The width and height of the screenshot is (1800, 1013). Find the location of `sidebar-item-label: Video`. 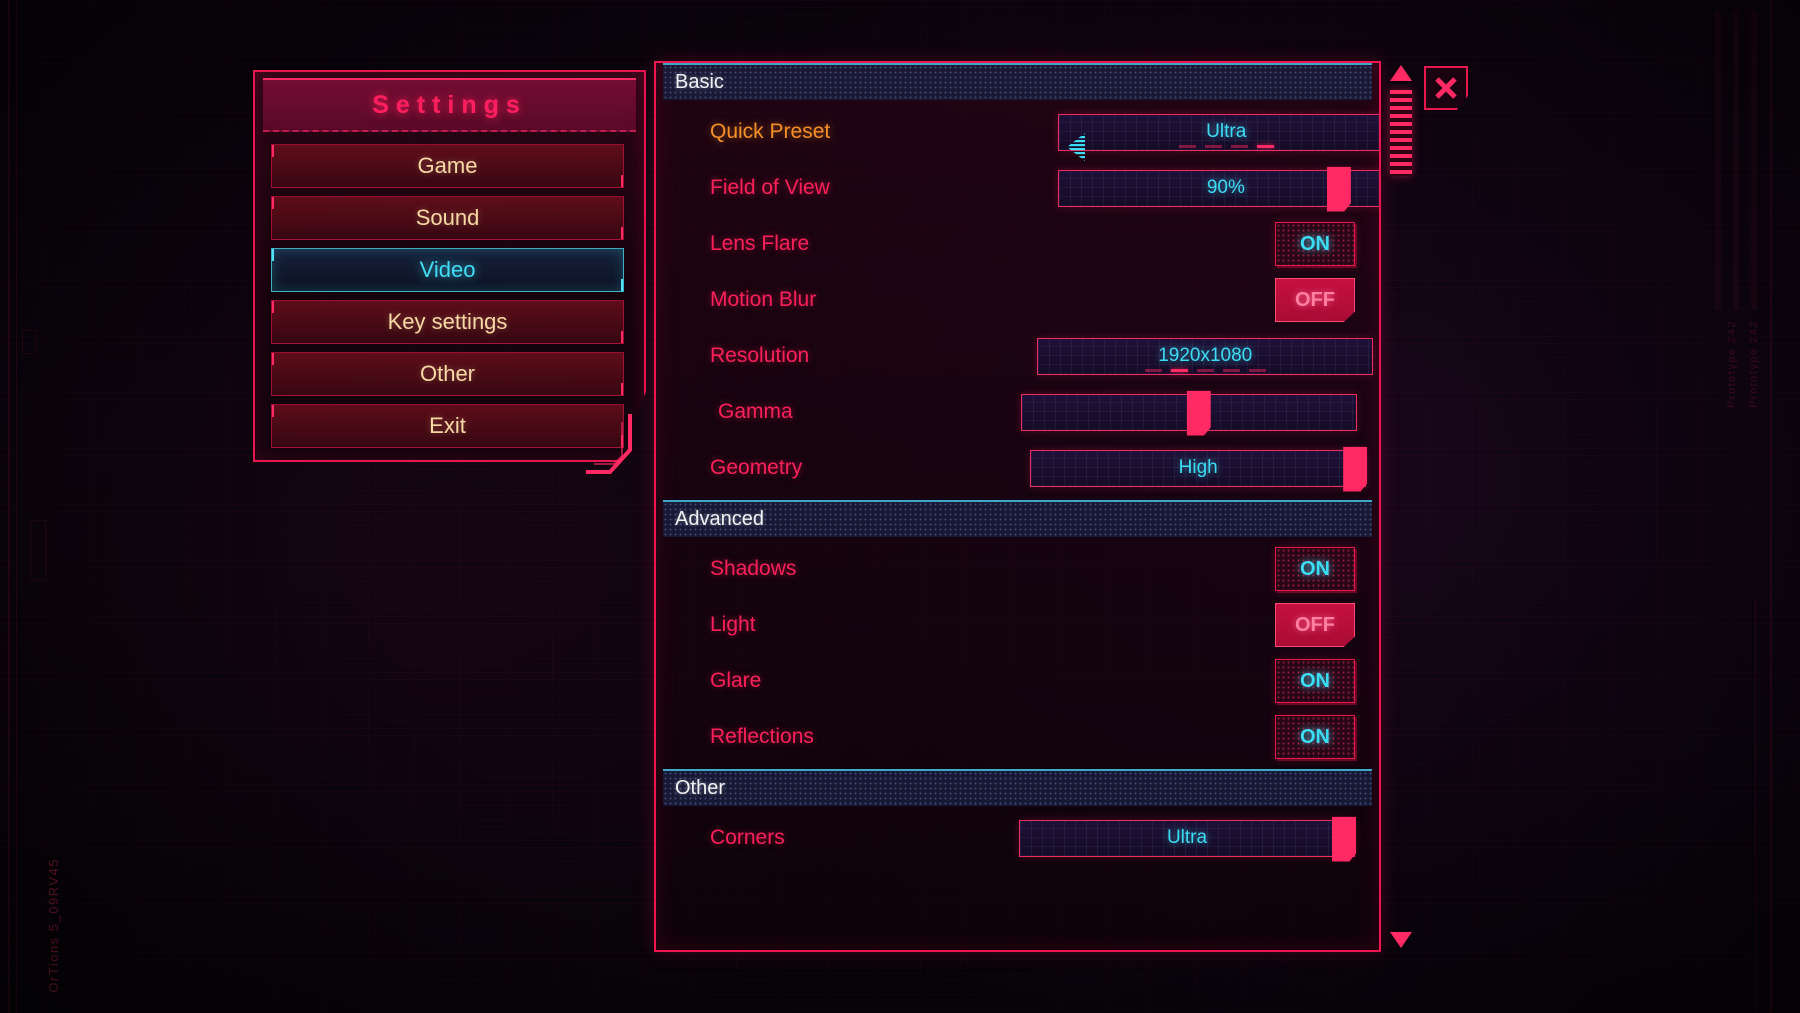

sidebar-item-label: Video is located at coordinates (447, 269).